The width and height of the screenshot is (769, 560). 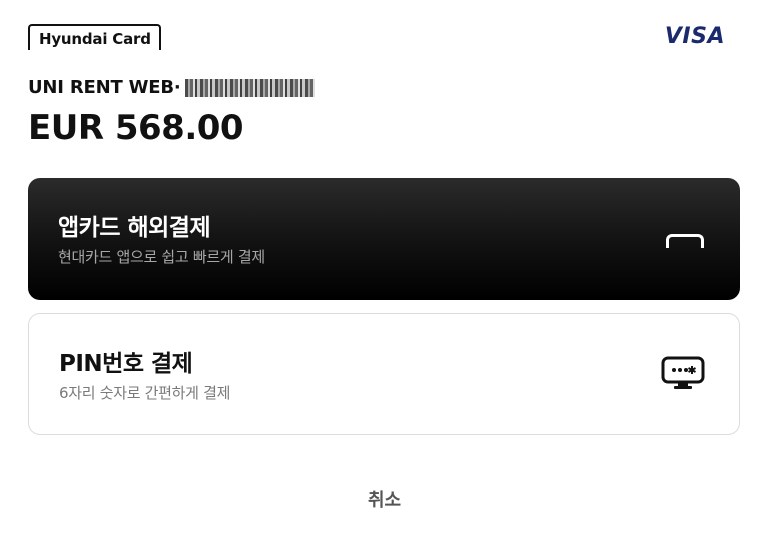 What do you see at coordinates (161, 257) in the screenshot?
I see `option-subtitle: 현대카드 앱으로 쉽고 빠르게 결제` at bounding box center [161, 257].